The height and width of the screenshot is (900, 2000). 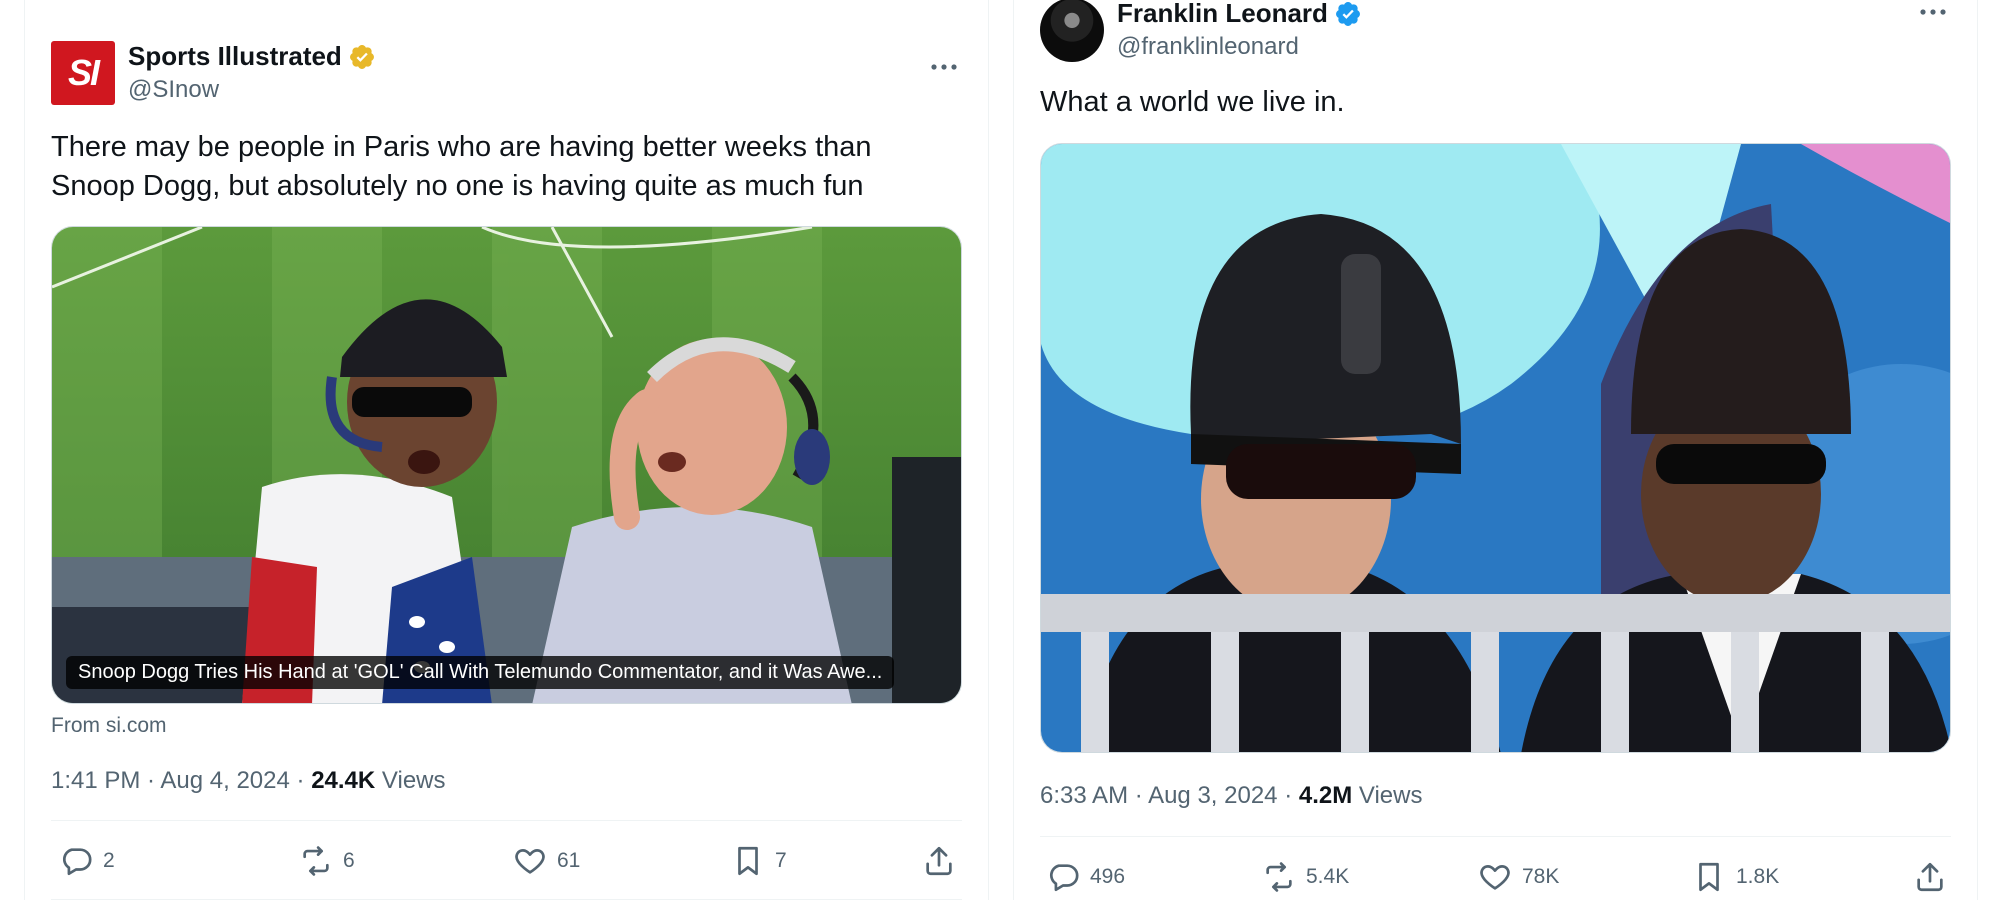 What do you see at coordinates (506, 76) in the screenshot?
I see `tweet-header: SI Sports Illustrated @SInow` at bounding box center [506, 76].